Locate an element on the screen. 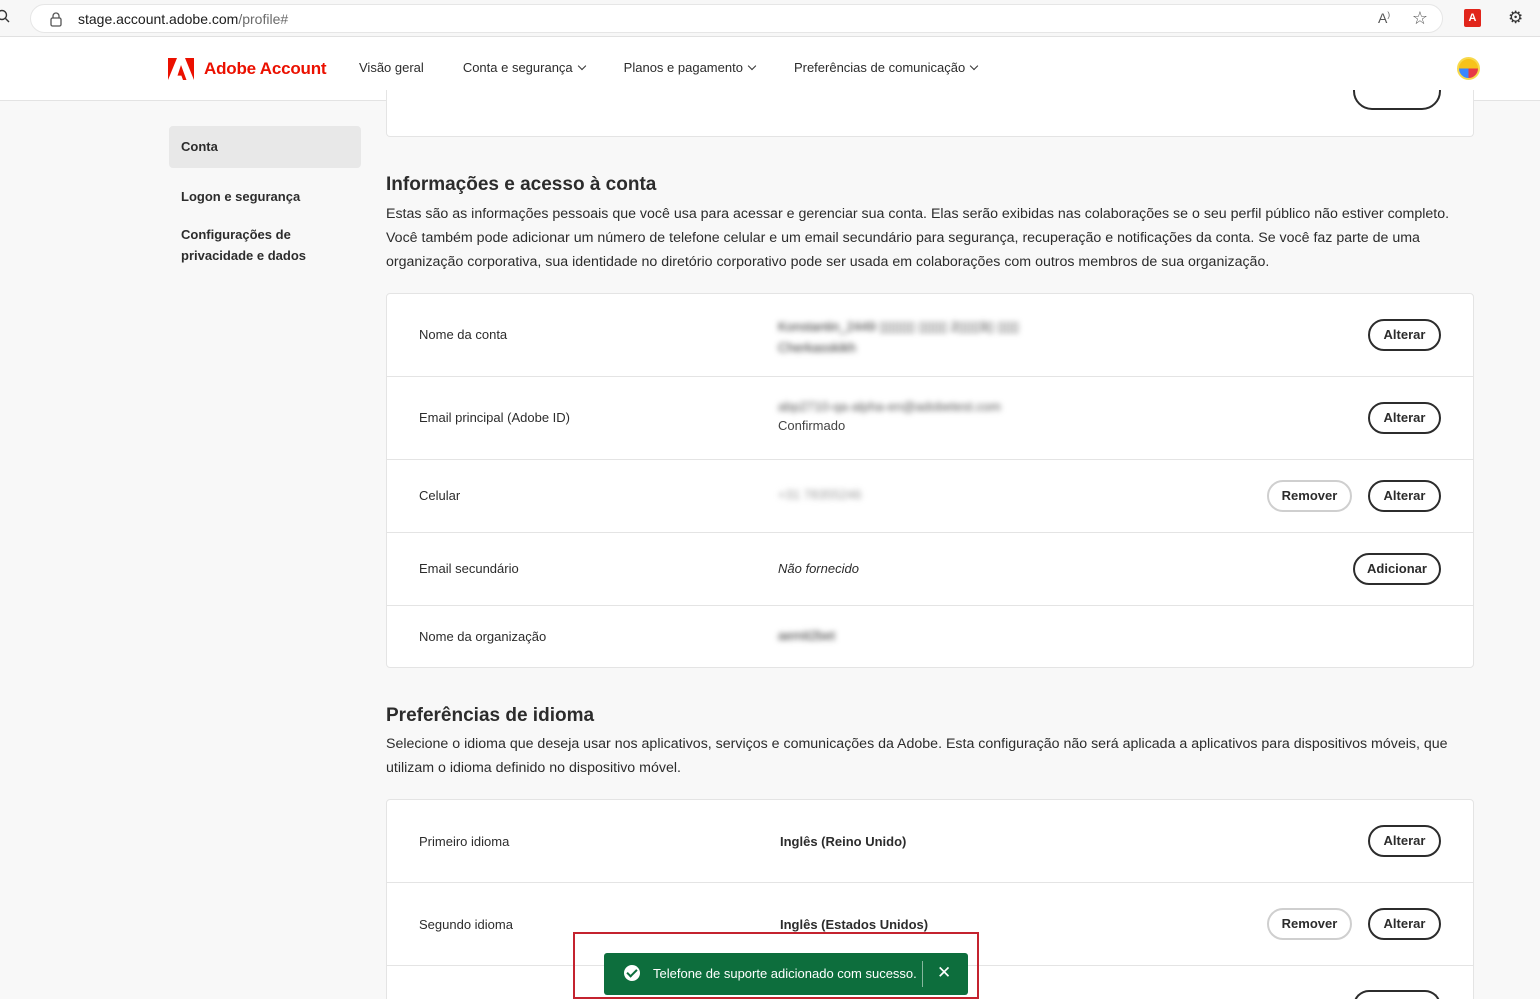  language-title: Preferências de idioma is located at coordinates (490, 715).